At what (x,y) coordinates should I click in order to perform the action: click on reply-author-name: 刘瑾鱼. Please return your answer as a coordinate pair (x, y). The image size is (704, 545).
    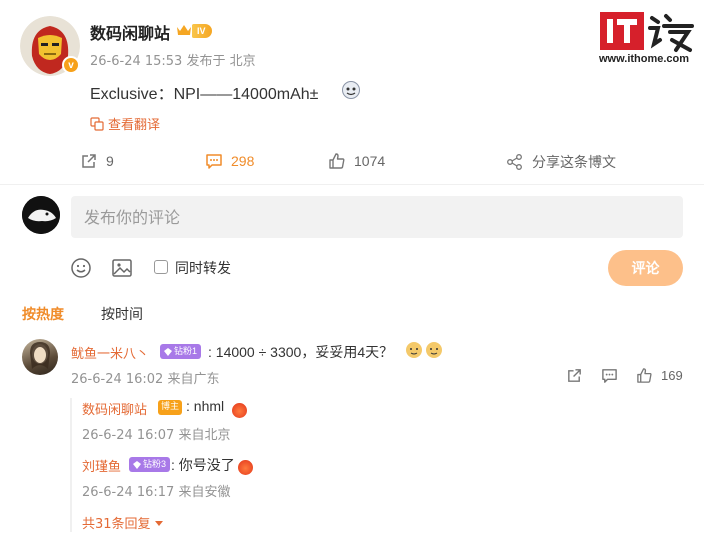
    Looking at the image, I should click on (101, 465).